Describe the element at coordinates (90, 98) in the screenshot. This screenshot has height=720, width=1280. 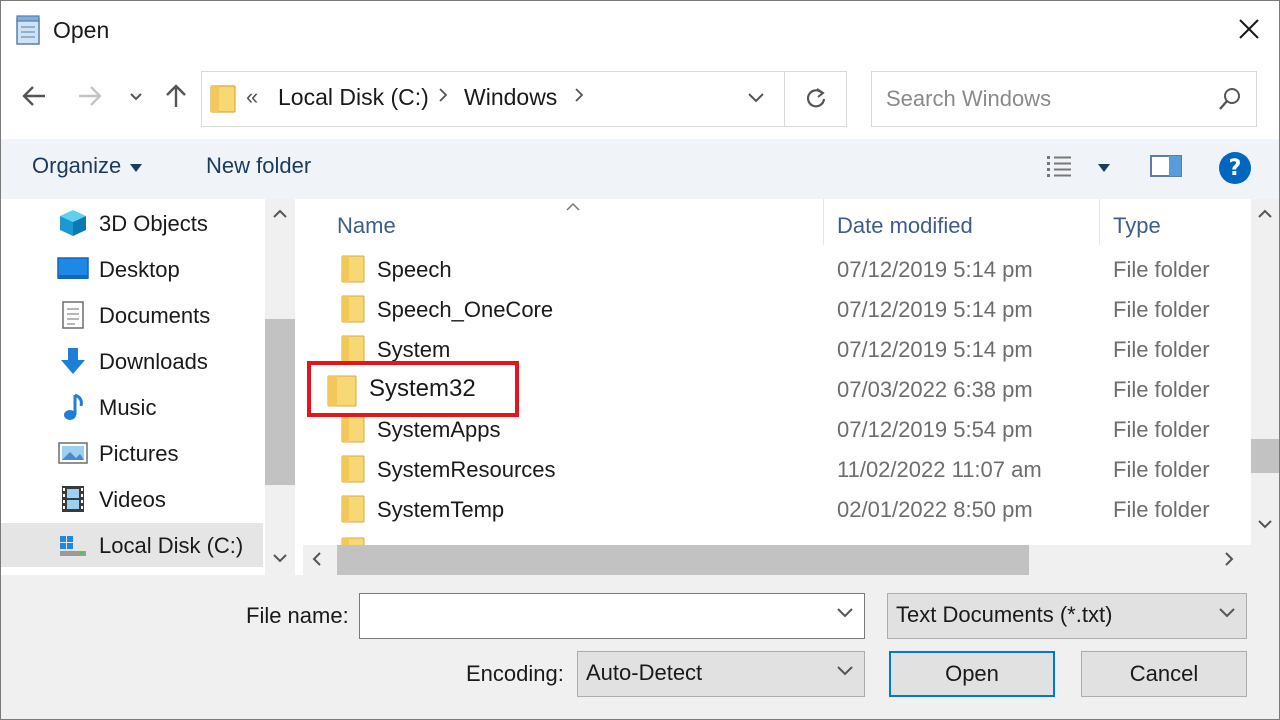
I see `forward-button` at that location.